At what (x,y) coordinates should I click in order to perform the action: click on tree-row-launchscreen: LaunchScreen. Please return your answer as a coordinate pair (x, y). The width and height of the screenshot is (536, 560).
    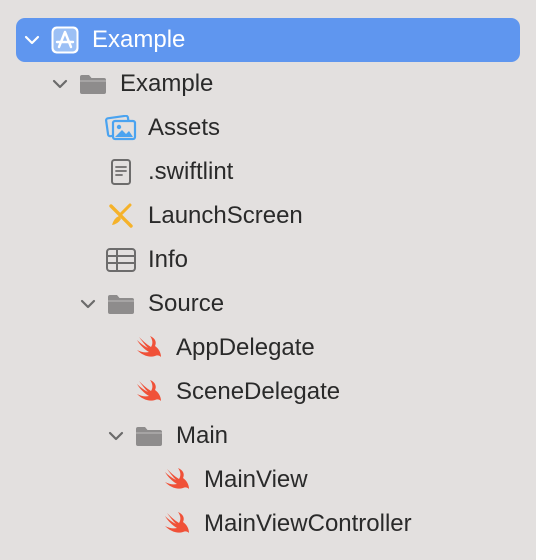
    Looking at the image, I should click on (268, 216).